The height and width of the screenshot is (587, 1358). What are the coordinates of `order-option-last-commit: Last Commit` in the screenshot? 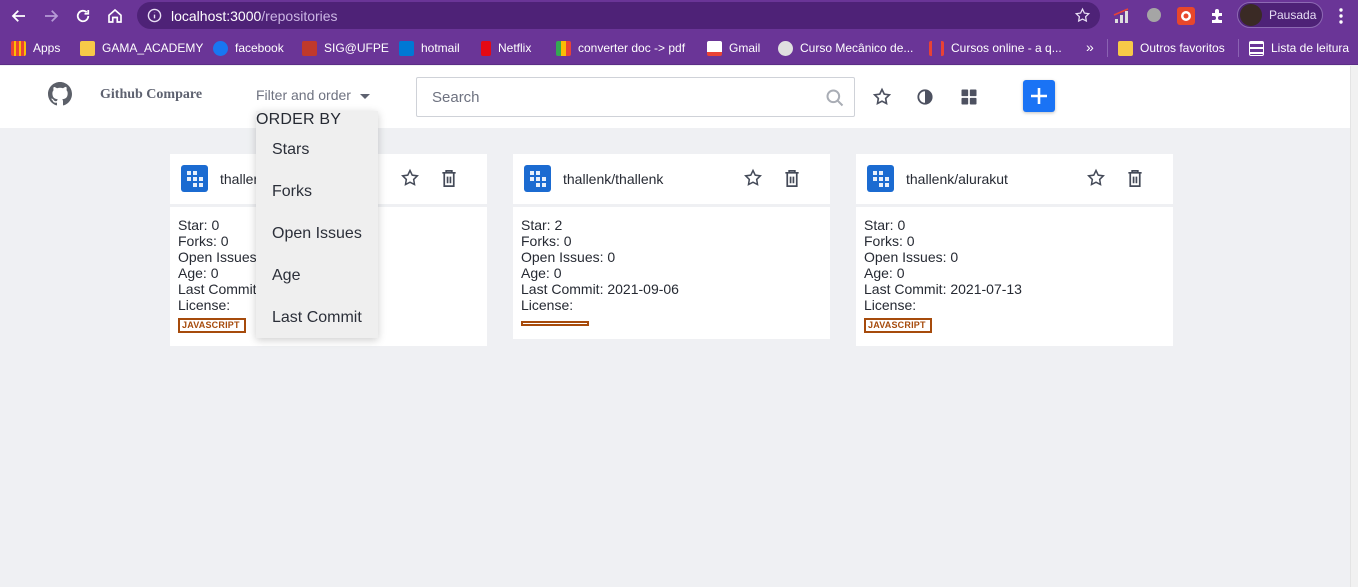 It's located at (317, 318).